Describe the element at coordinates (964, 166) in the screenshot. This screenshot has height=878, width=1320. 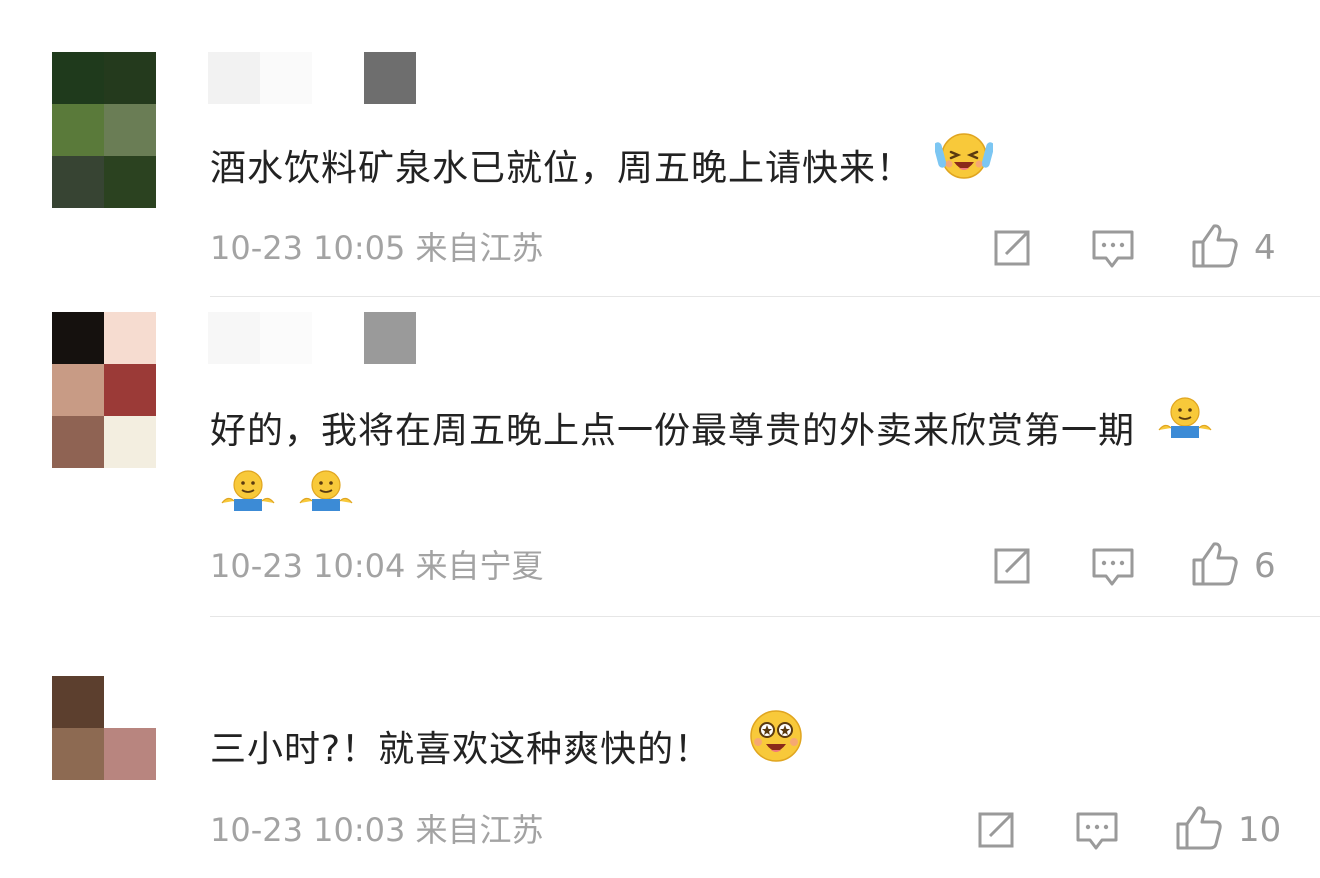
I see `laughing-crying-emoji-icon` at that location.